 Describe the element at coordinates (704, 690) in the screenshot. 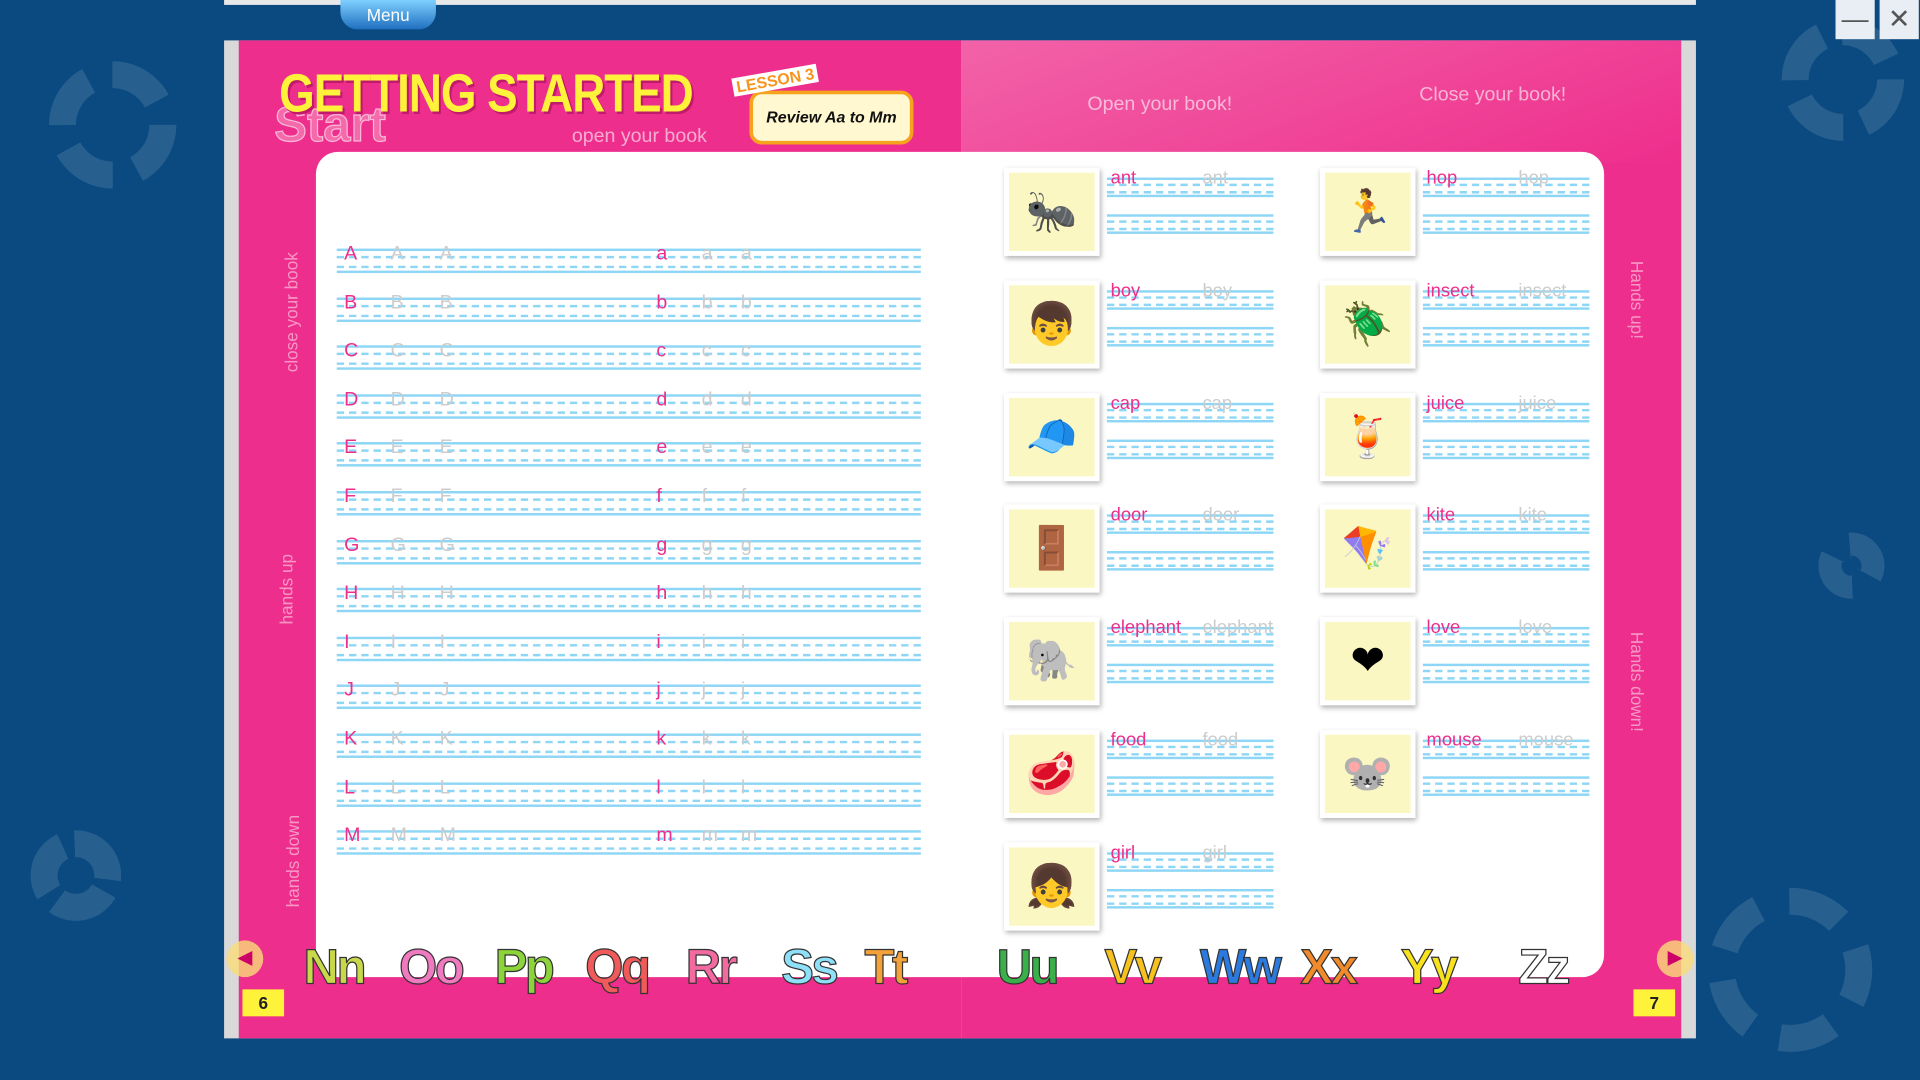

I see `lowercase-trace: j` at that location.